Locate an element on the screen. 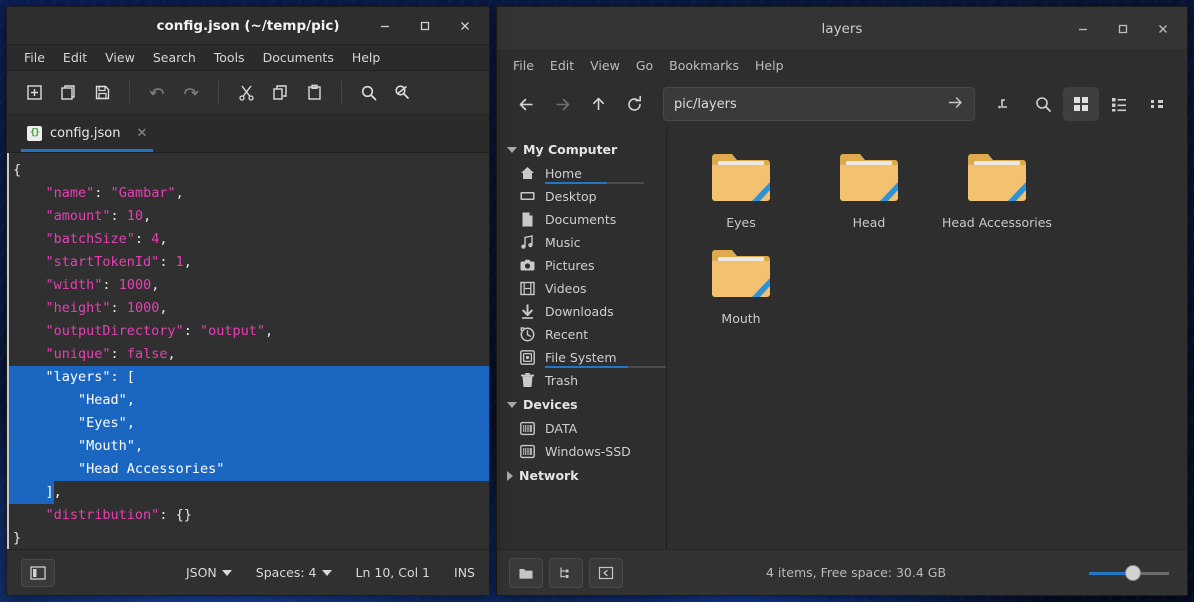 The height and width of the screenshot is (602, 1194). folder-item: Head is located at coordinates (869, 195).